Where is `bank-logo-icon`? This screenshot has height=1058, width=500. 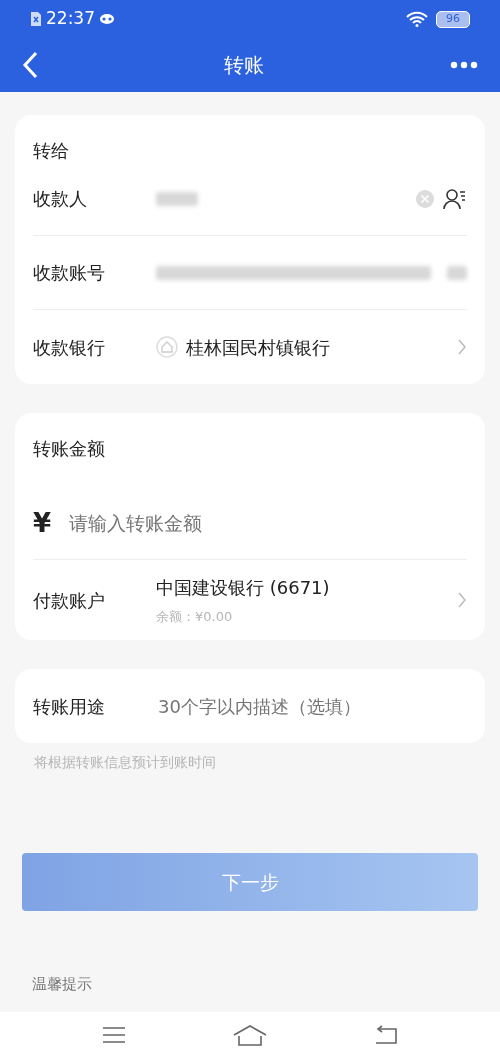
bank-logo-icon is located at coordinates (167, 347).